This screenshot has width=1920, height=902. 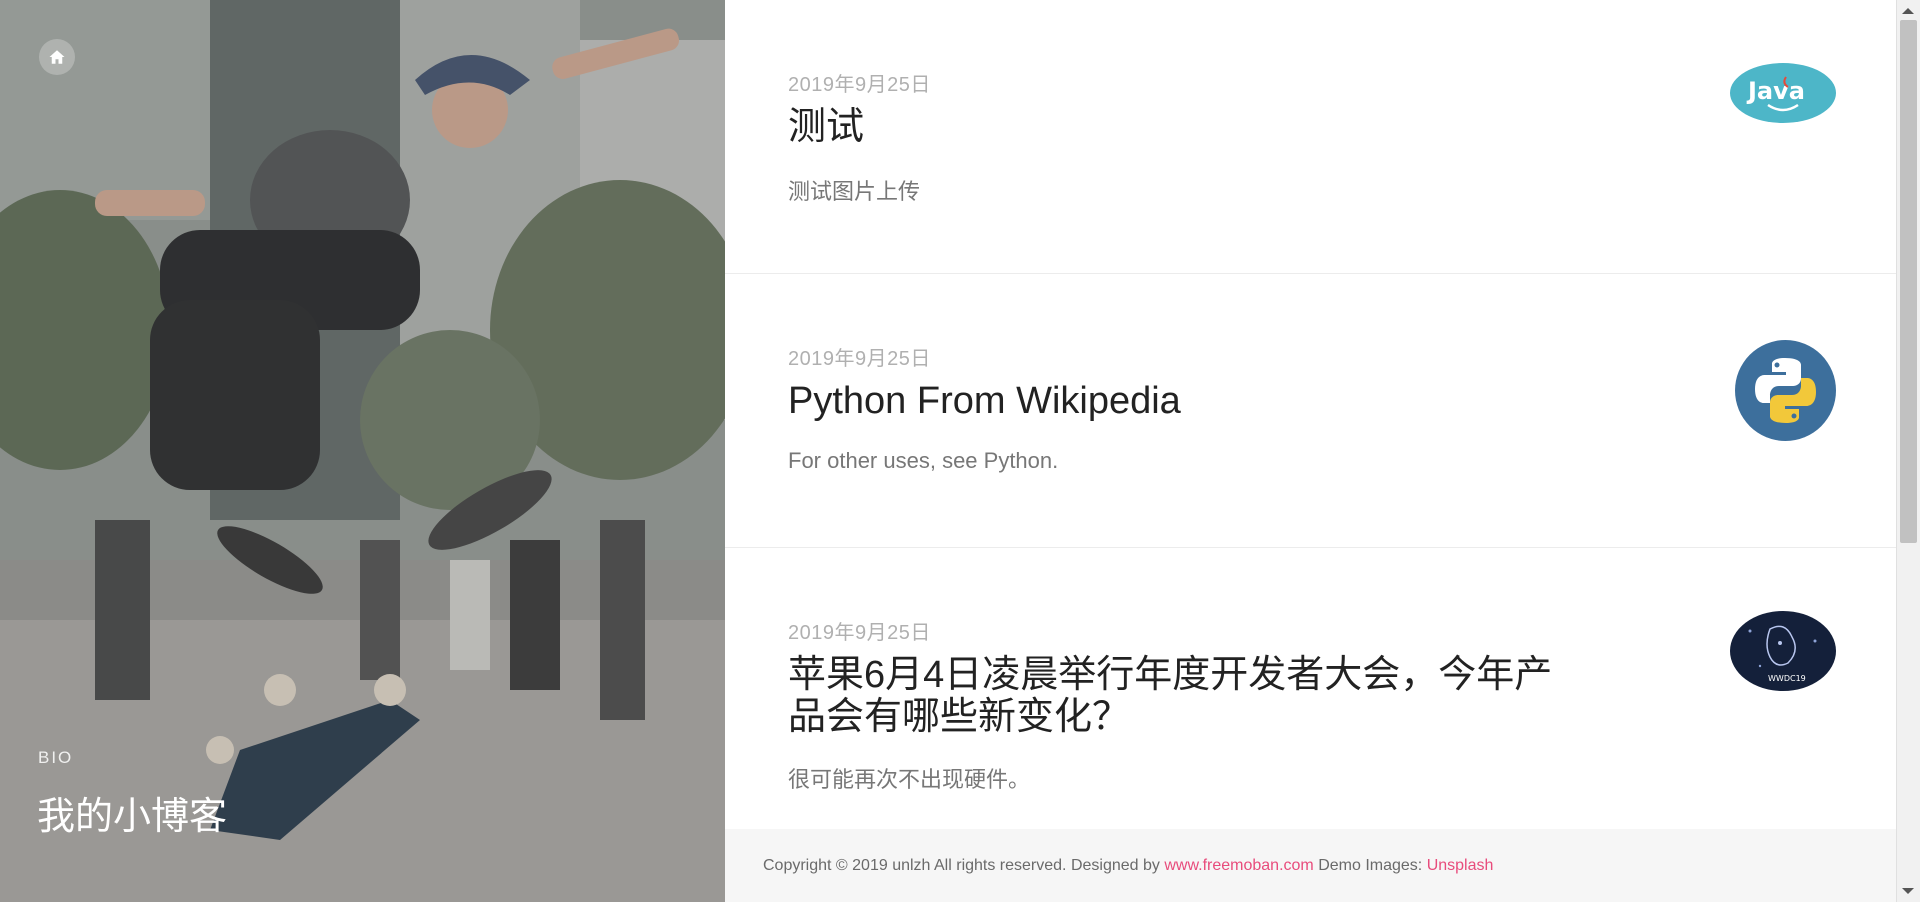 What do you see at coordinates (1787, 678) in the screenshot?
I see `svg-text: WWDC19` at bounding box center [1787, 678].